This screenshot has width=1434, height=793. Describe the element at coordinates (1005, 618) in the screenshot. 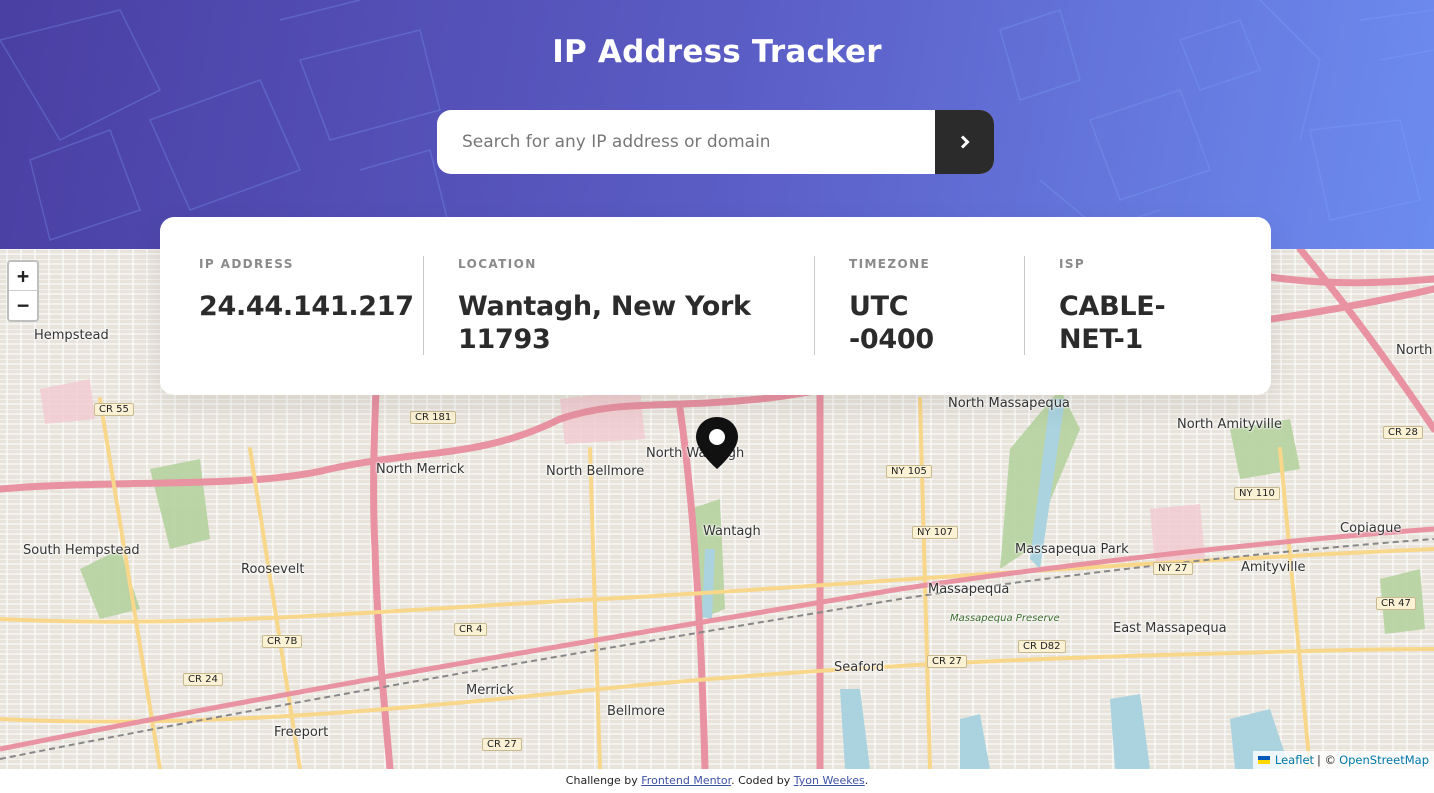

I see `map-place-label: Massapequa Preserve` at that location.